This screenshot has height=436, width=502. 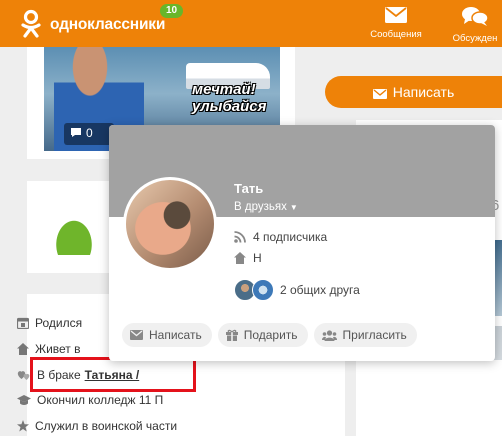 I want to click on photo-caption-line1: мечтай!, so click(x=224, y=89).